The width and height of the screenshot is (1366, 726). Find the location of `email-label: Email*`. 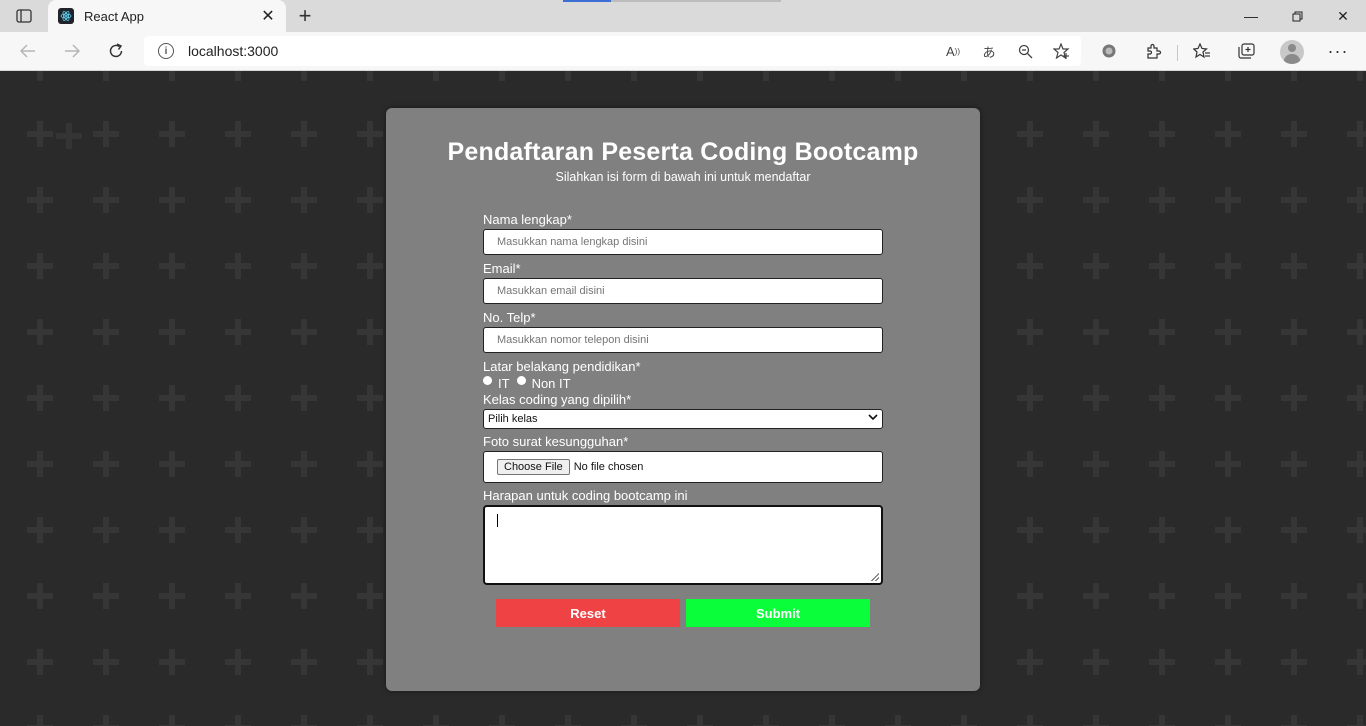

email-label: Email* is located at coordinates (502, 268).